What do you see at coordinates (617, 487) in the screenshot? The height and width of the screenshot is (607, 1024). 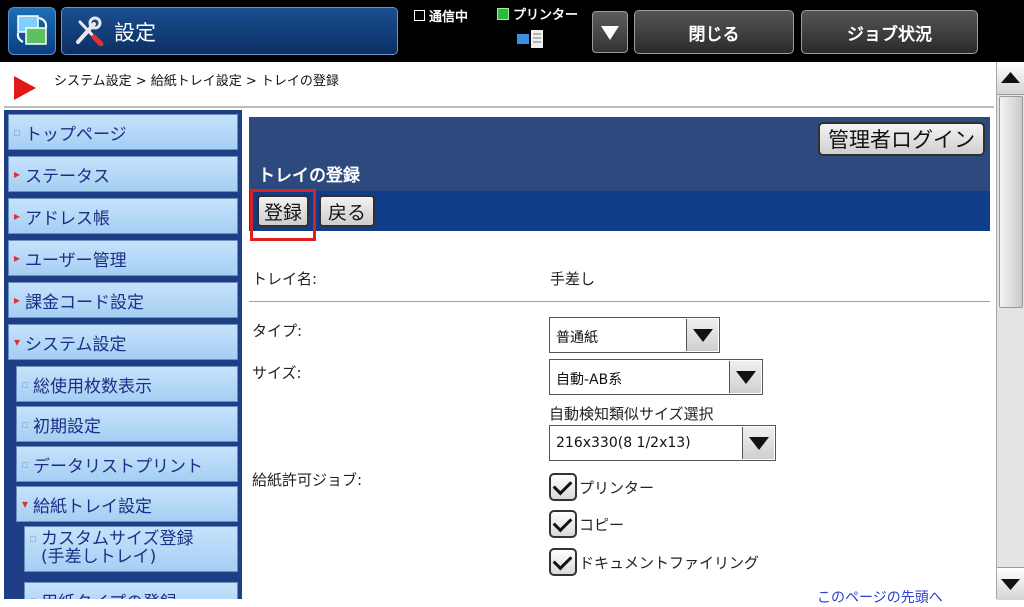 I see `job-printer-label: プリンター` at bounding box center [617, 487].